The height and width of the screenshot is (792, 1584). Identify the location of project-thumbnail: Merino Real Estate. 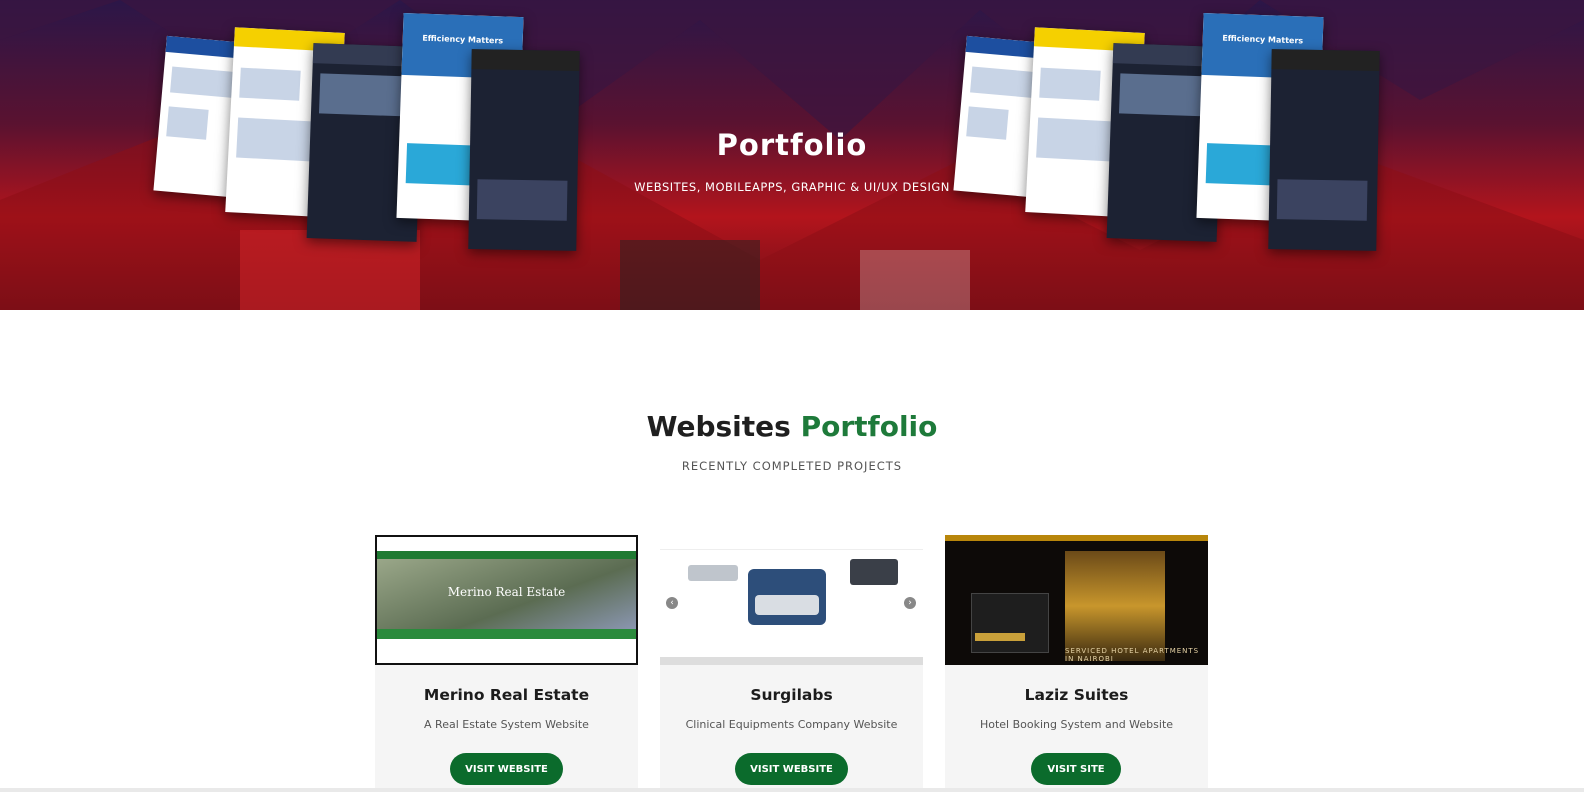
(506, 600).